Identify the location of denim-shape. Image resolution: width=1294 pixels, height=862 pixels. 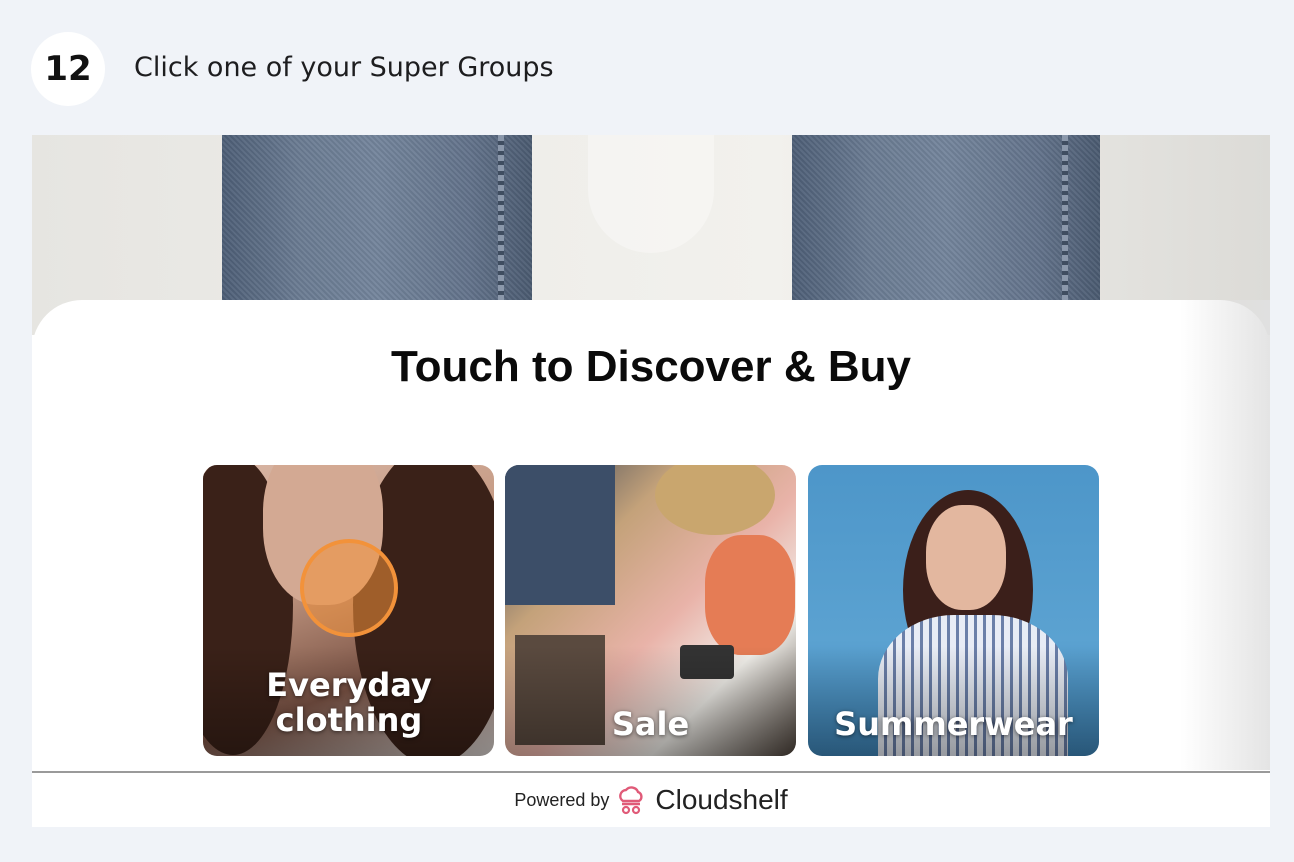
(560, 535).